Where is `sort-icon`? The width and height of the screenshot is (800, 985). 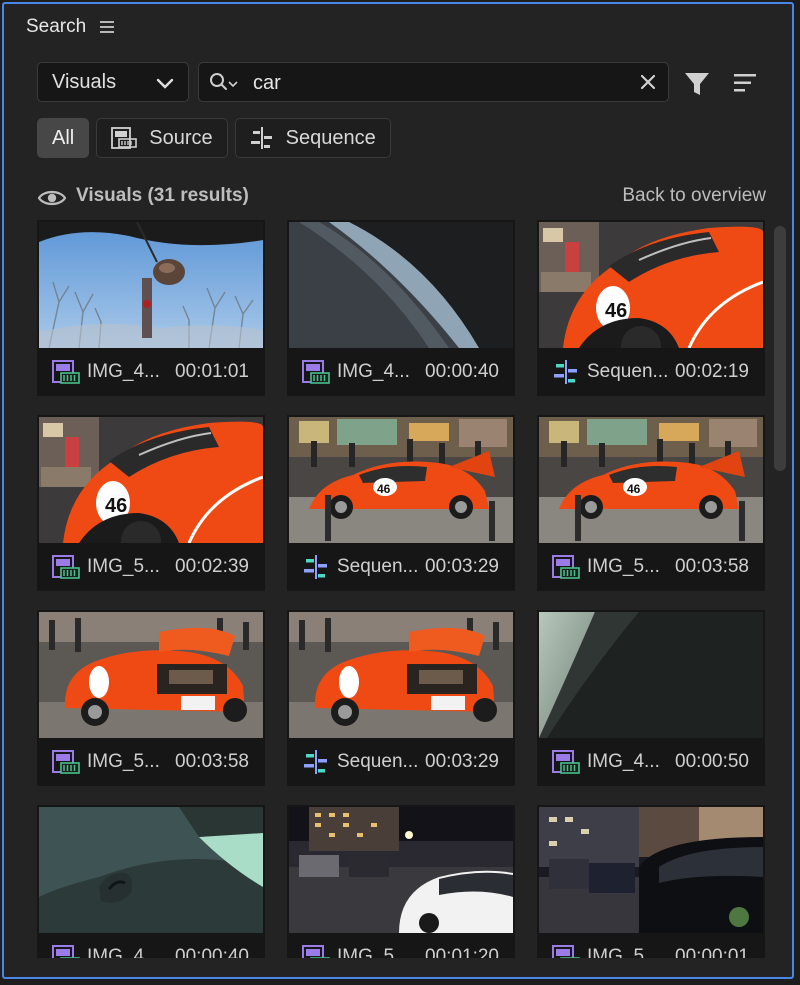 sort-icon is located at coordinates (746, 83).